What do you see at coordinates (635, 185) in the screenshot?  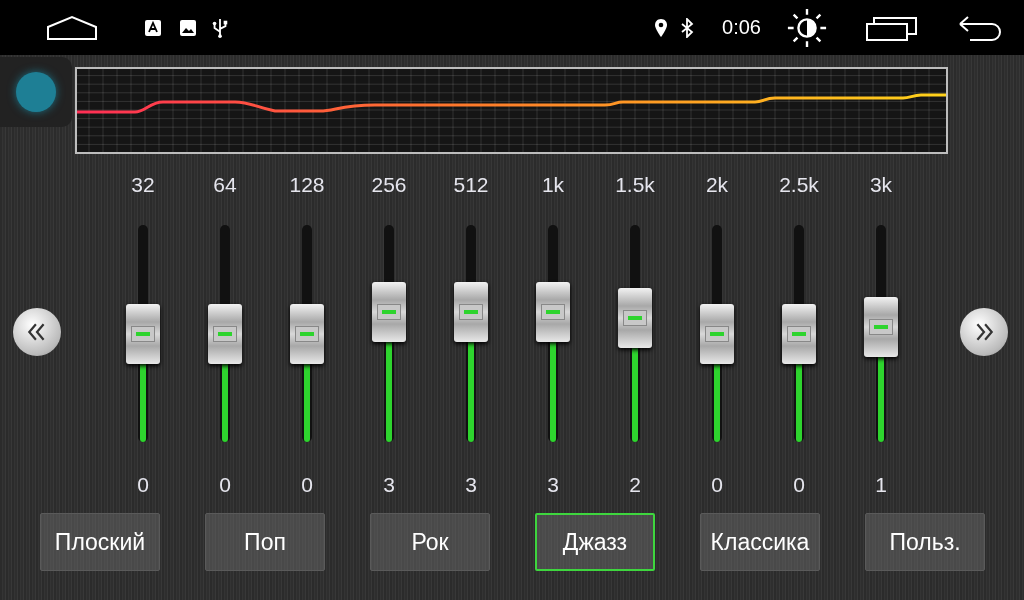 I see `frequency-label: 1.5k` at bounding box center [635, 185].